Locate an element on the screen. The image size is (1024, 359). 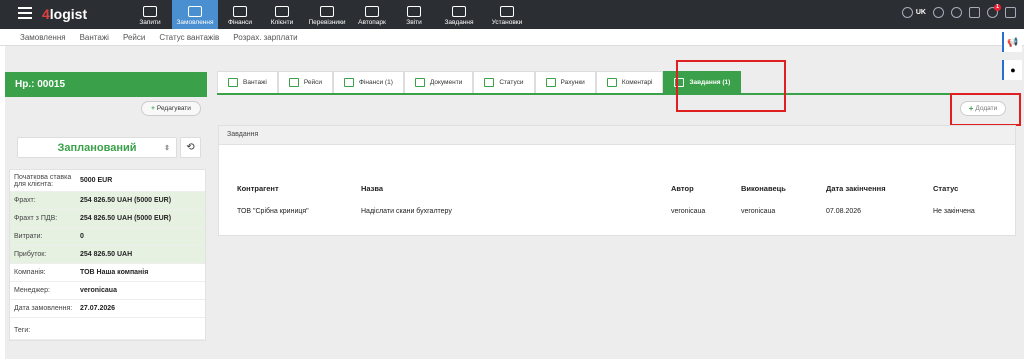
nav-item-label: Завдання is located at coordinates (459, 22).